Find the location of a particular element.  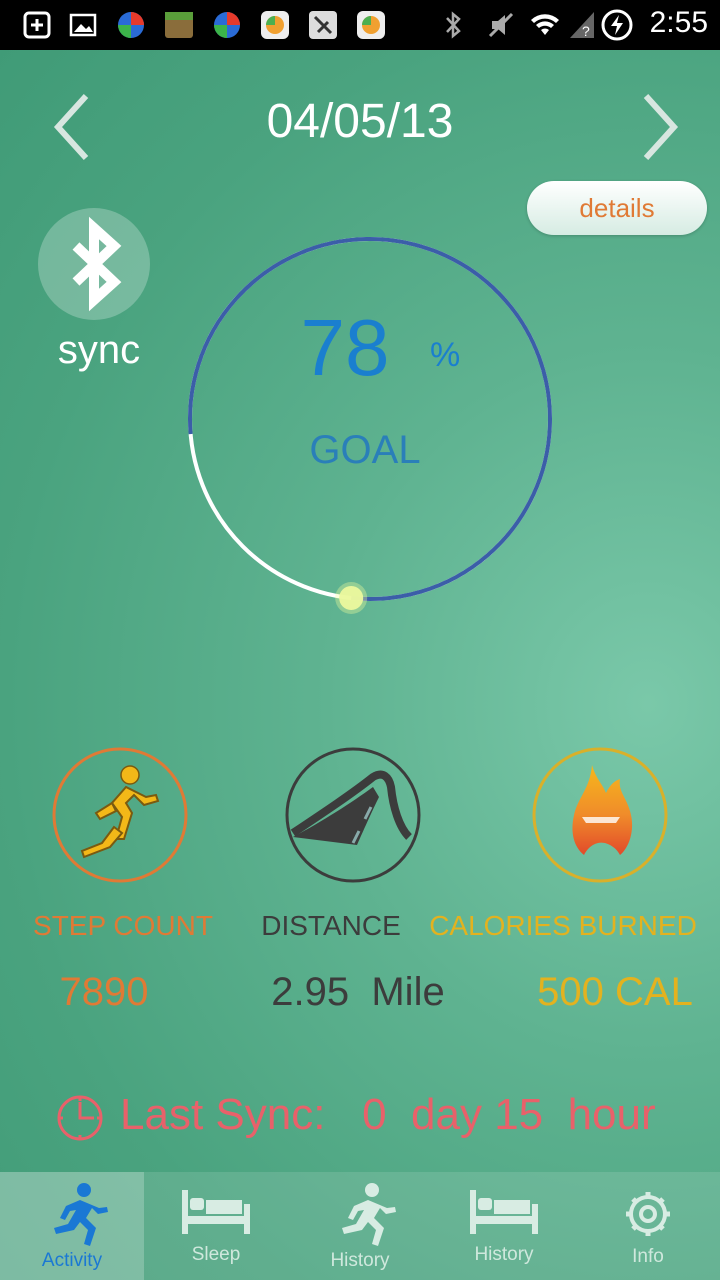

mute-icon is located at coordinates (501, 25).